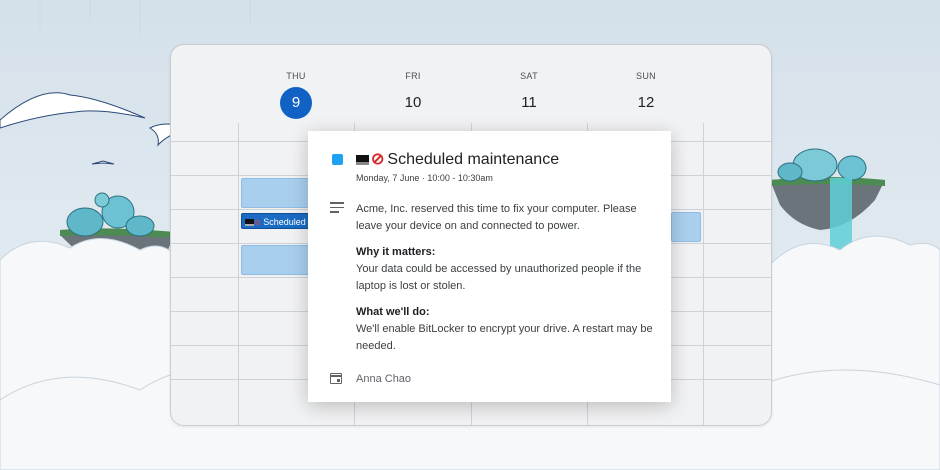  I want to click on day-number: 12, so click(646, 102).